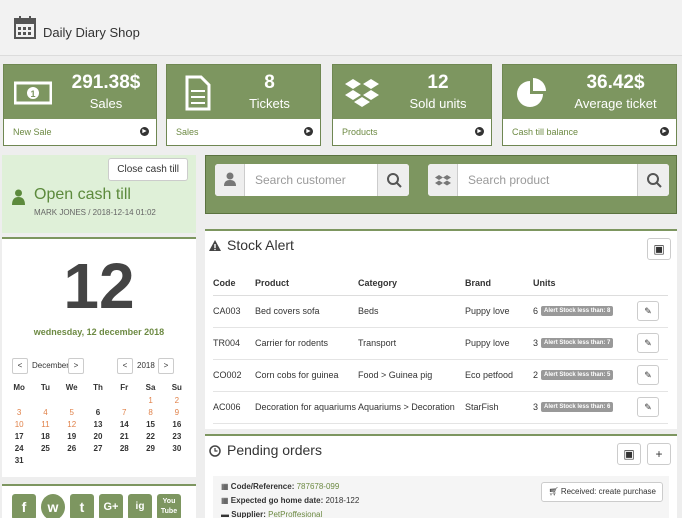  What do you see at coordinates (438, 82) in the screenshot?
I see `stat-value: 12` at bounding box center [438, 82].